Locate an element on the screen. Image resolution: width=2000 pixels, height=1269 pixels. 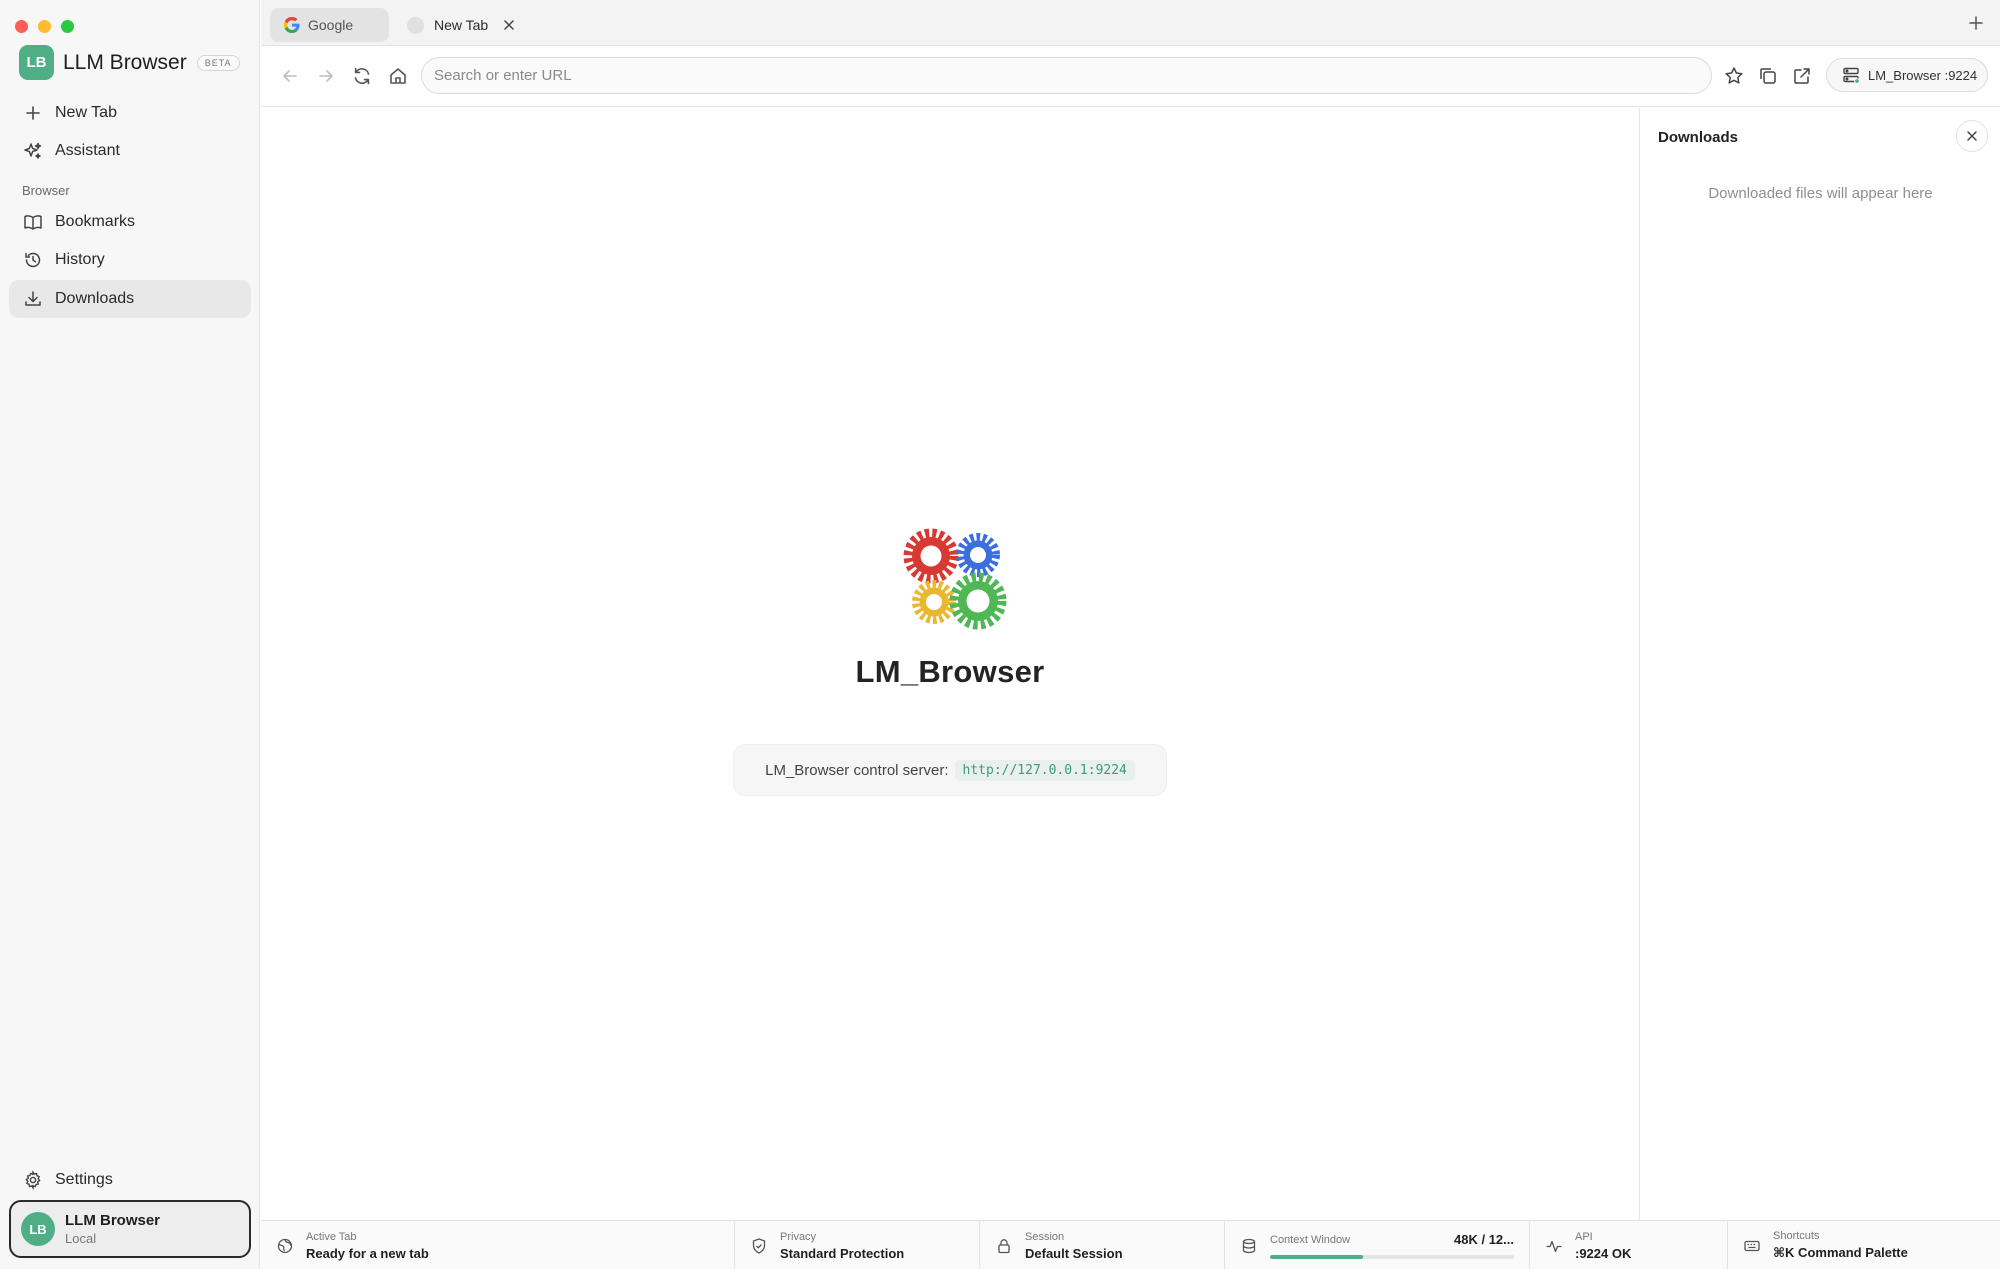
tab-bar: Google New Tab is located at coordinates (1130, 23).